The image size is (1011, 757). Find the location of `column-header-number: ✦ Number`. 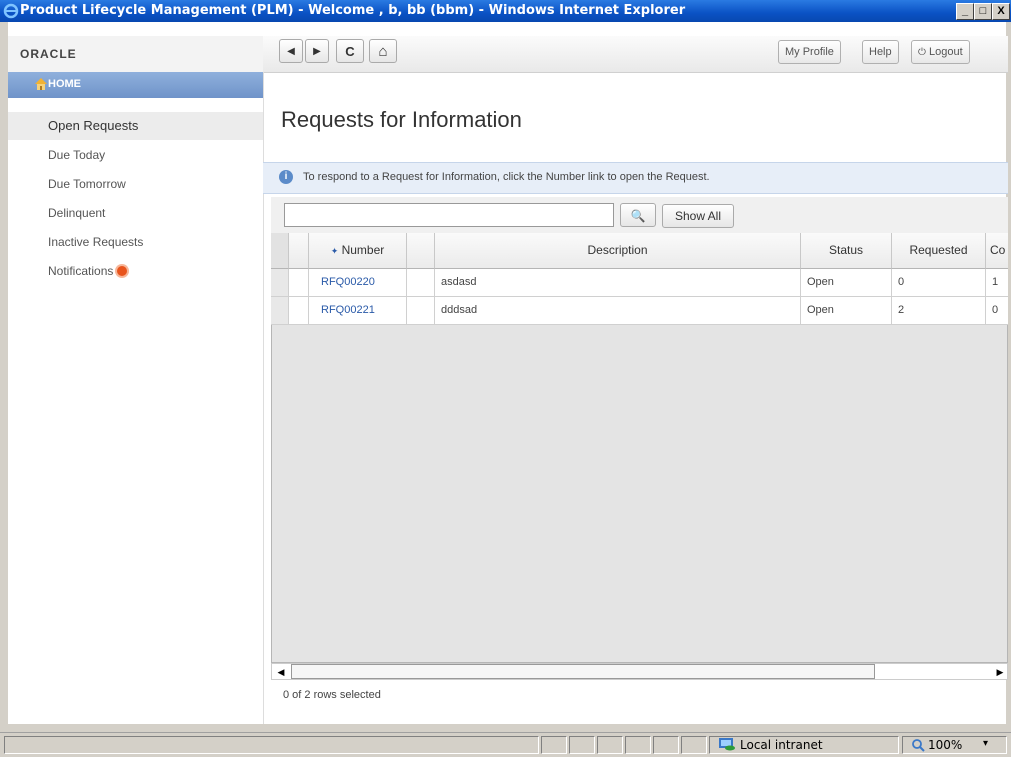

column-header-number: ✦ Number is located at coordinates (358, 251).